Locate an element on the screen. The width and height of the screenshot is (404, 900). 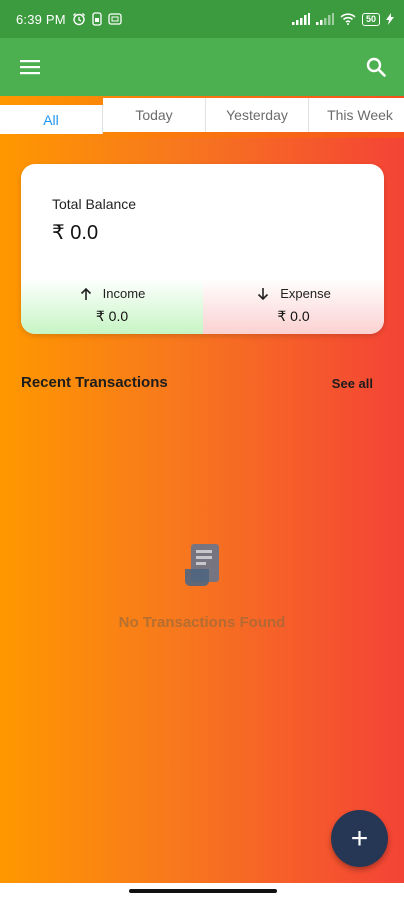
tab-this-week: This Week is located at coordinates (356, 115).